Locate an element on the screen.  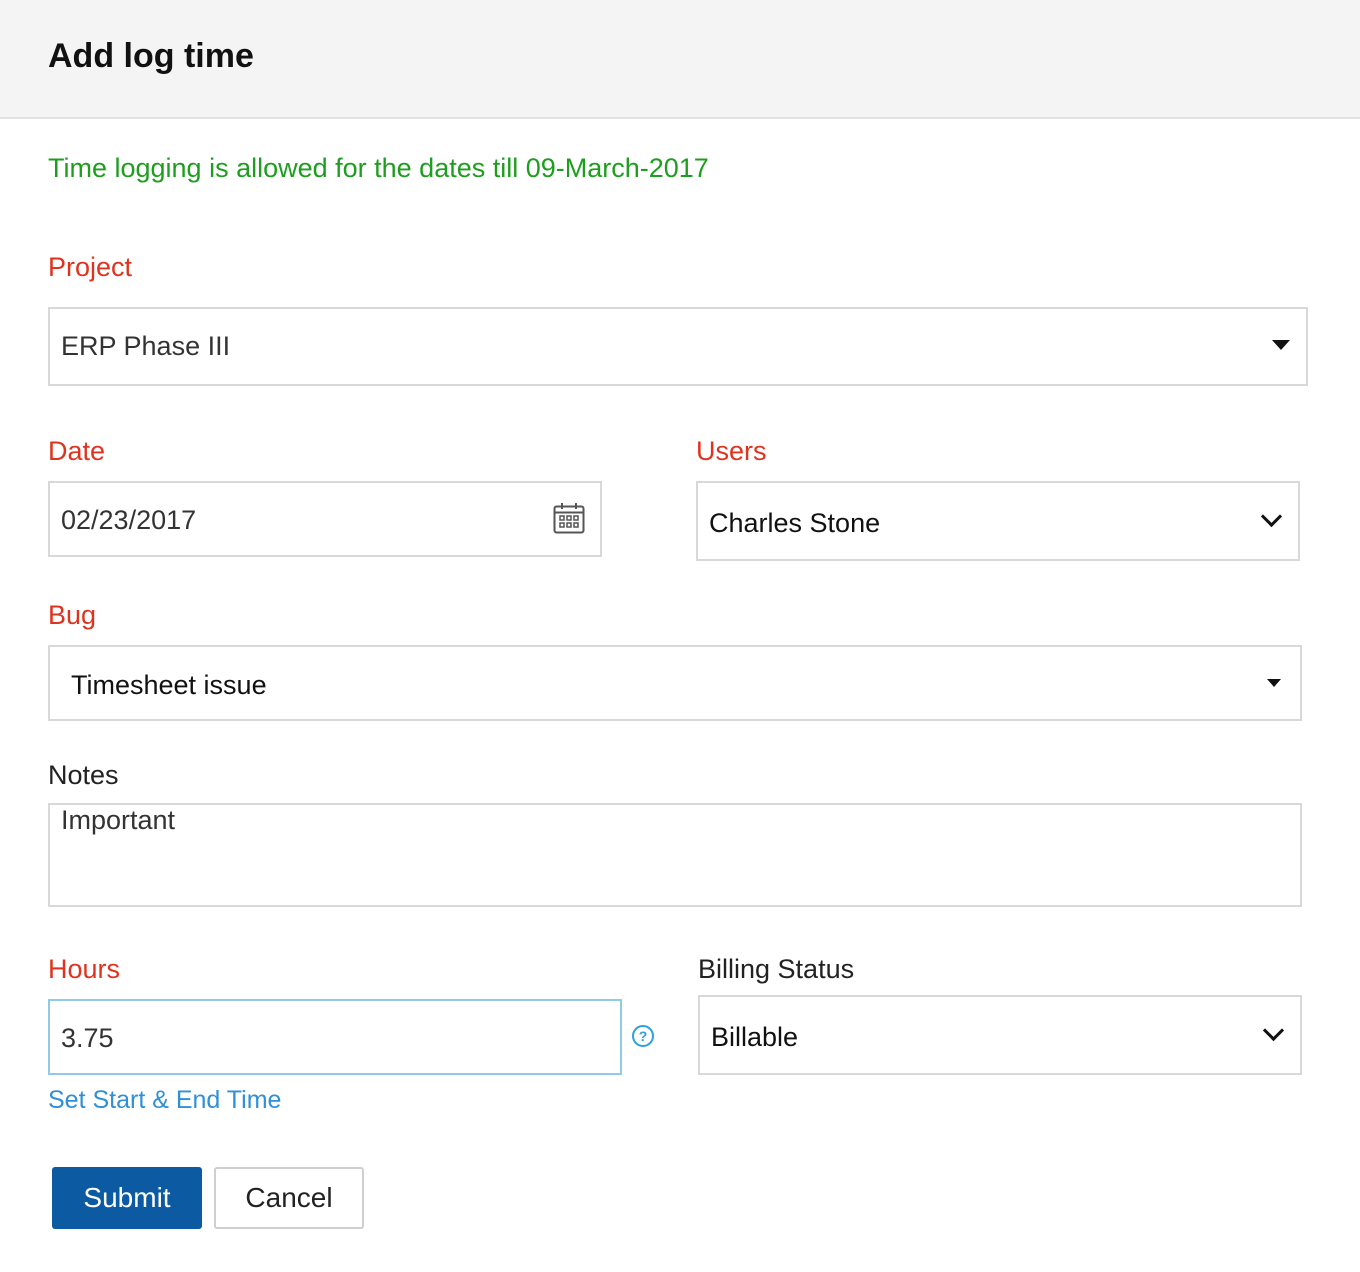
bug-label: Bug is located at coordinates (72, 615).